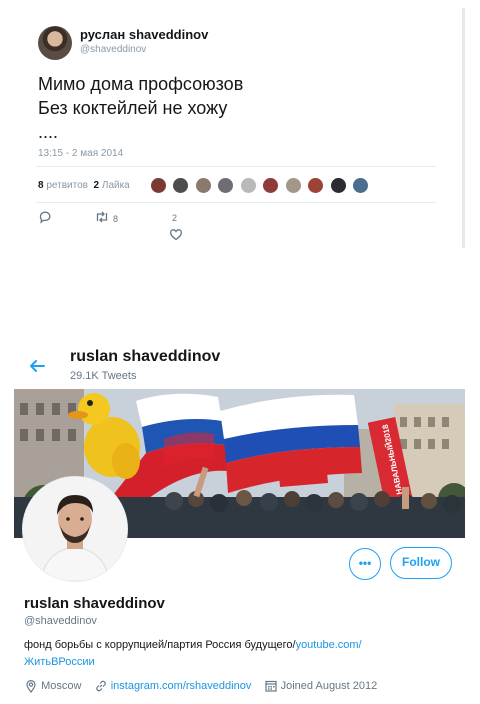 The height and width of the screenshot is (704, 480). Describe the element at coordinates (60, 621) in the screenshot. I see `profile-handle: @shaveddinov` at that location.